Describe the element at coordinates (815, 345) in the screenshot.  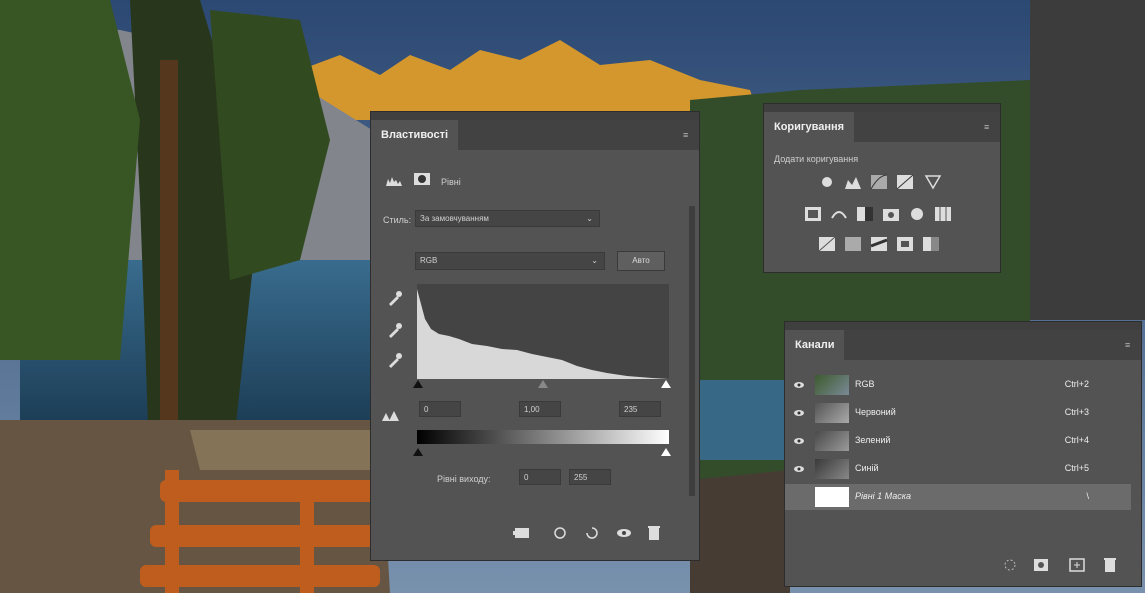
I see `tab-channels: Канали` at that location.